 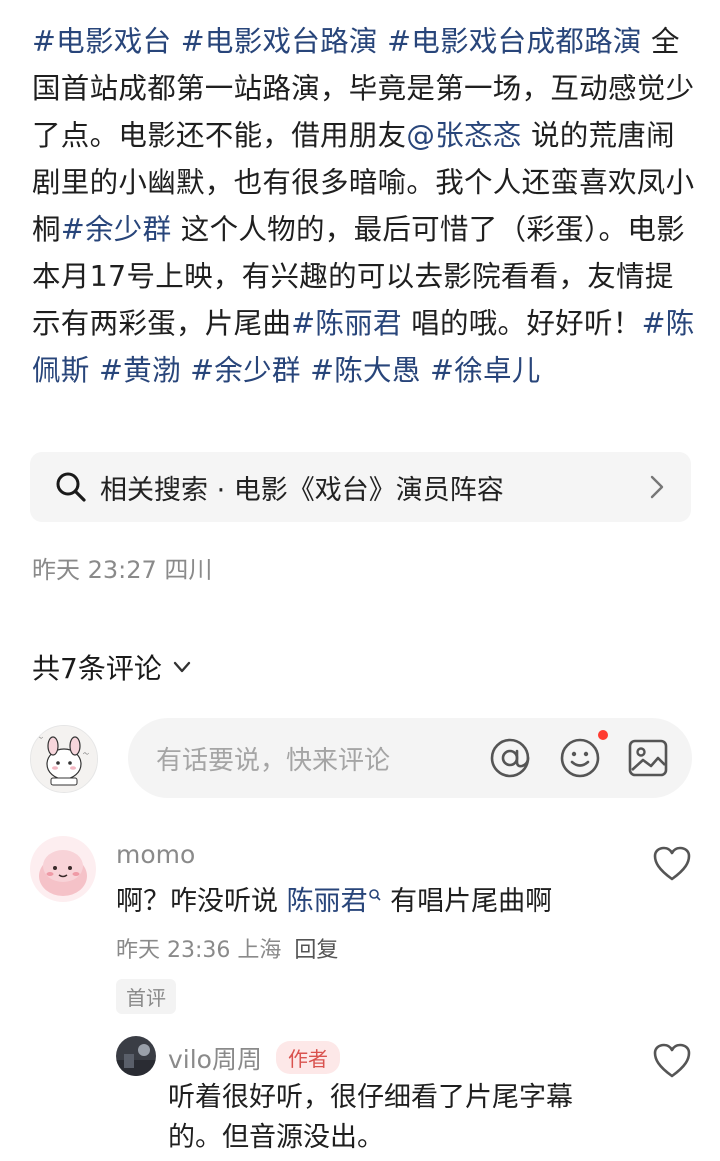 I want to click on hashtag-link: #电影戏台路演, so click(x=279, y=41).